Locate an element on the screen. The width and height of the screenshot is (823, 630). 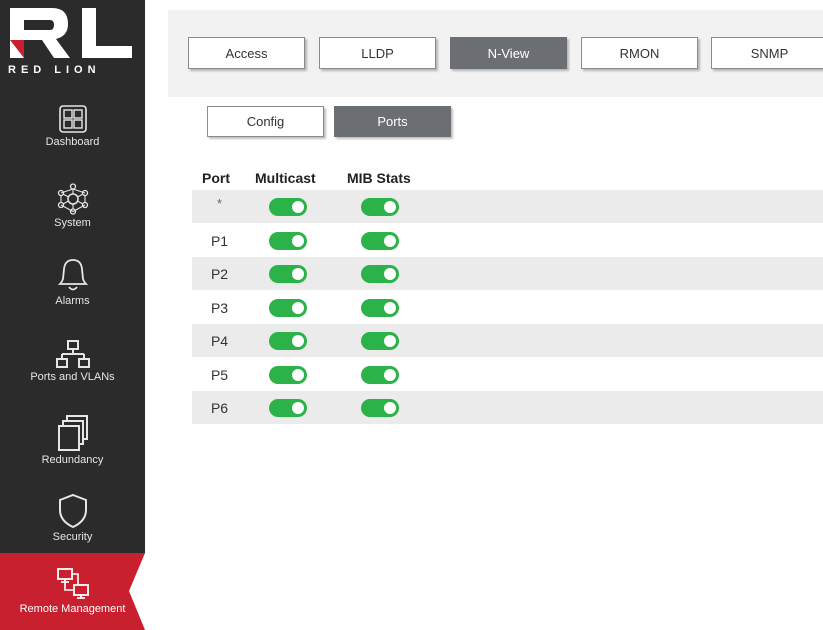
brand-text: RED LION is located at coordinates (54, 70).